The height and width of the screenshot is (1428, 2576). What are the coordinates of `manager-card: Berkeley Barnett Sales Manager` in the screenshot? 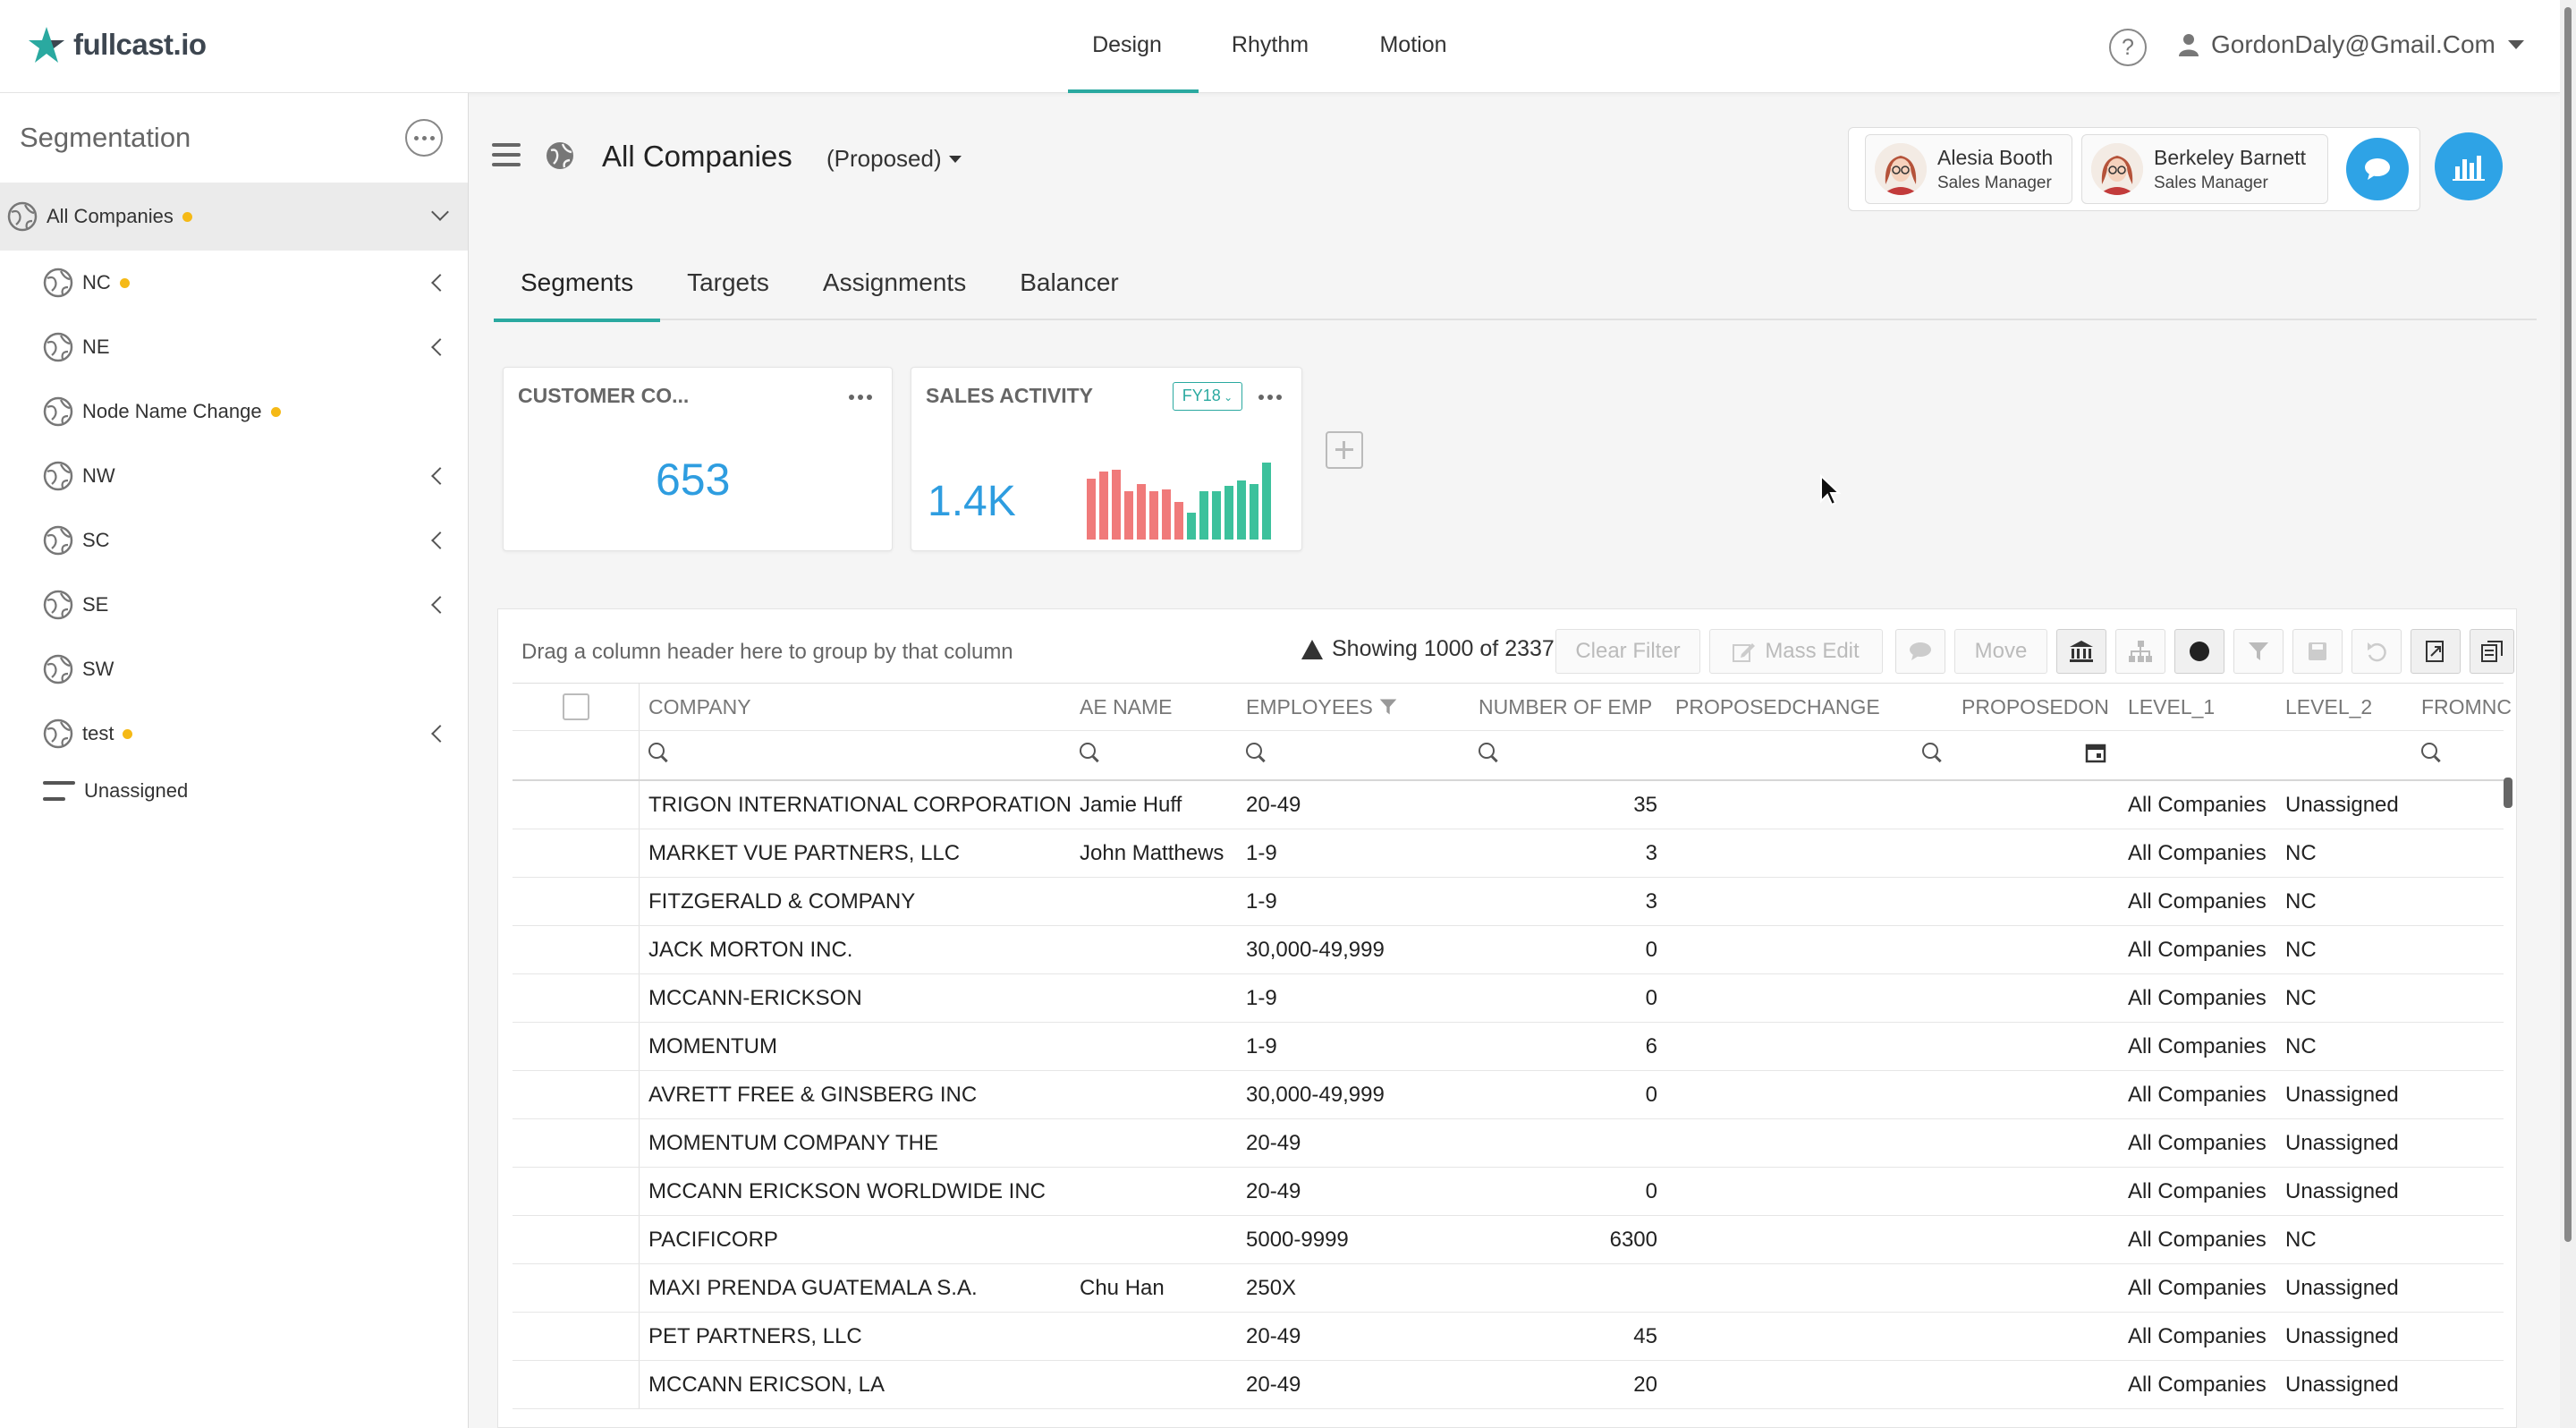 It's located at (2204, 169).